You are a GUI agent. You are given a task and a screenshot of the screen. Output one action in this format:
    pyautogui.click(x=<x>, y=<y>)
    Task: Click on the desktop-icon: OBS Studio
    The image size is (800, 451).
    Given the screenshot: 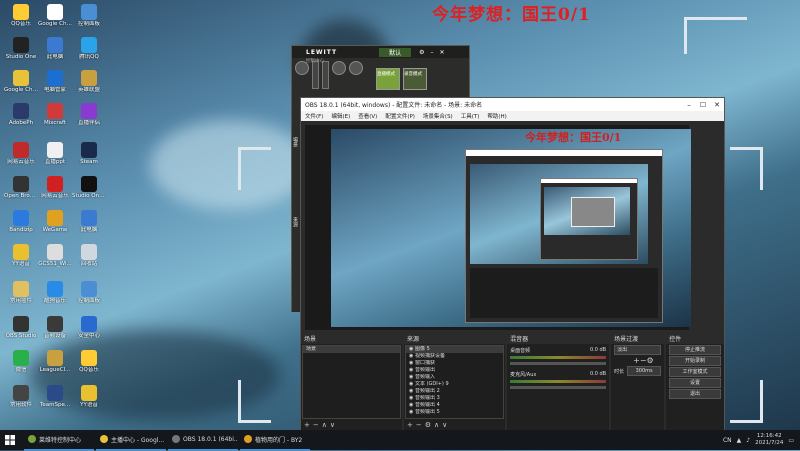 What is the action you would take?
    pyautogui.click(x=21, y=327)
    